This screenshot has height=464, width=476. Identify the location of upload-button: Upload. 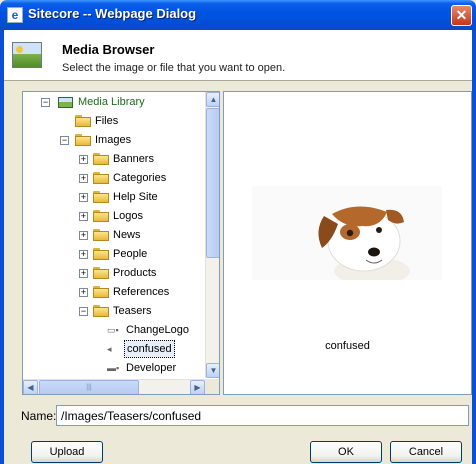
(67, 452).